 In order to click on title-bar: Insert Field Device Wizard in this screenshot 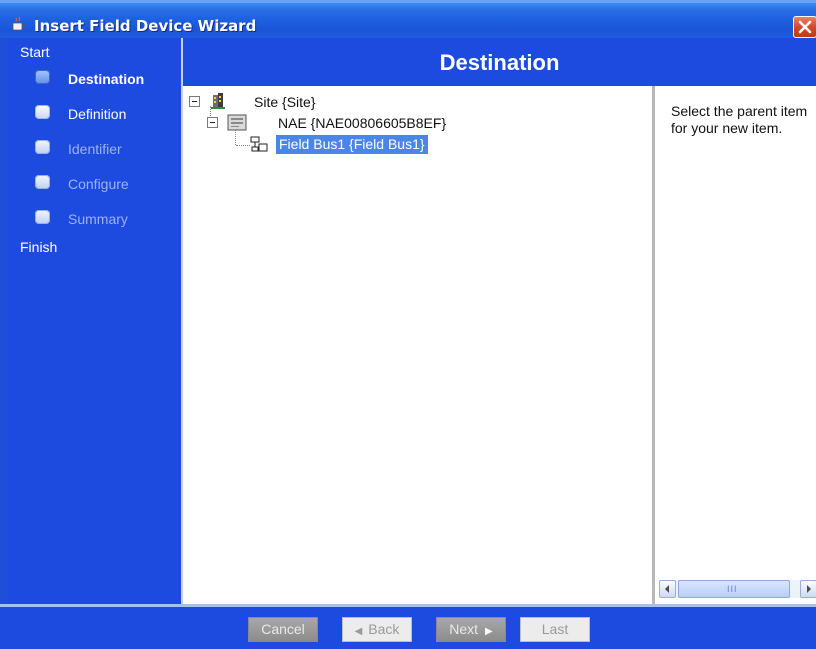, I will do `click(408, 19)`.